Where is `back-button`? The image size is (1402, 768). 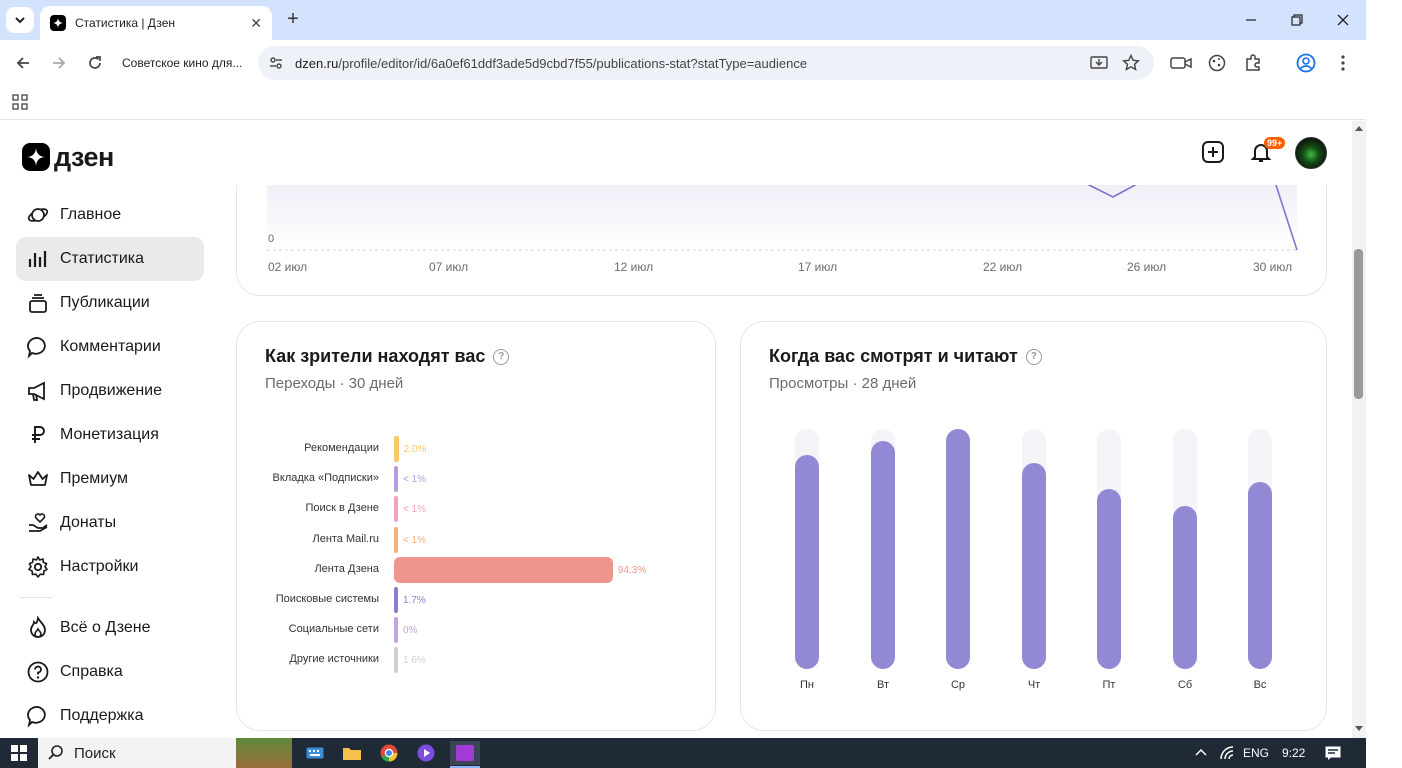 back-button is located at coordinates (23, 63).